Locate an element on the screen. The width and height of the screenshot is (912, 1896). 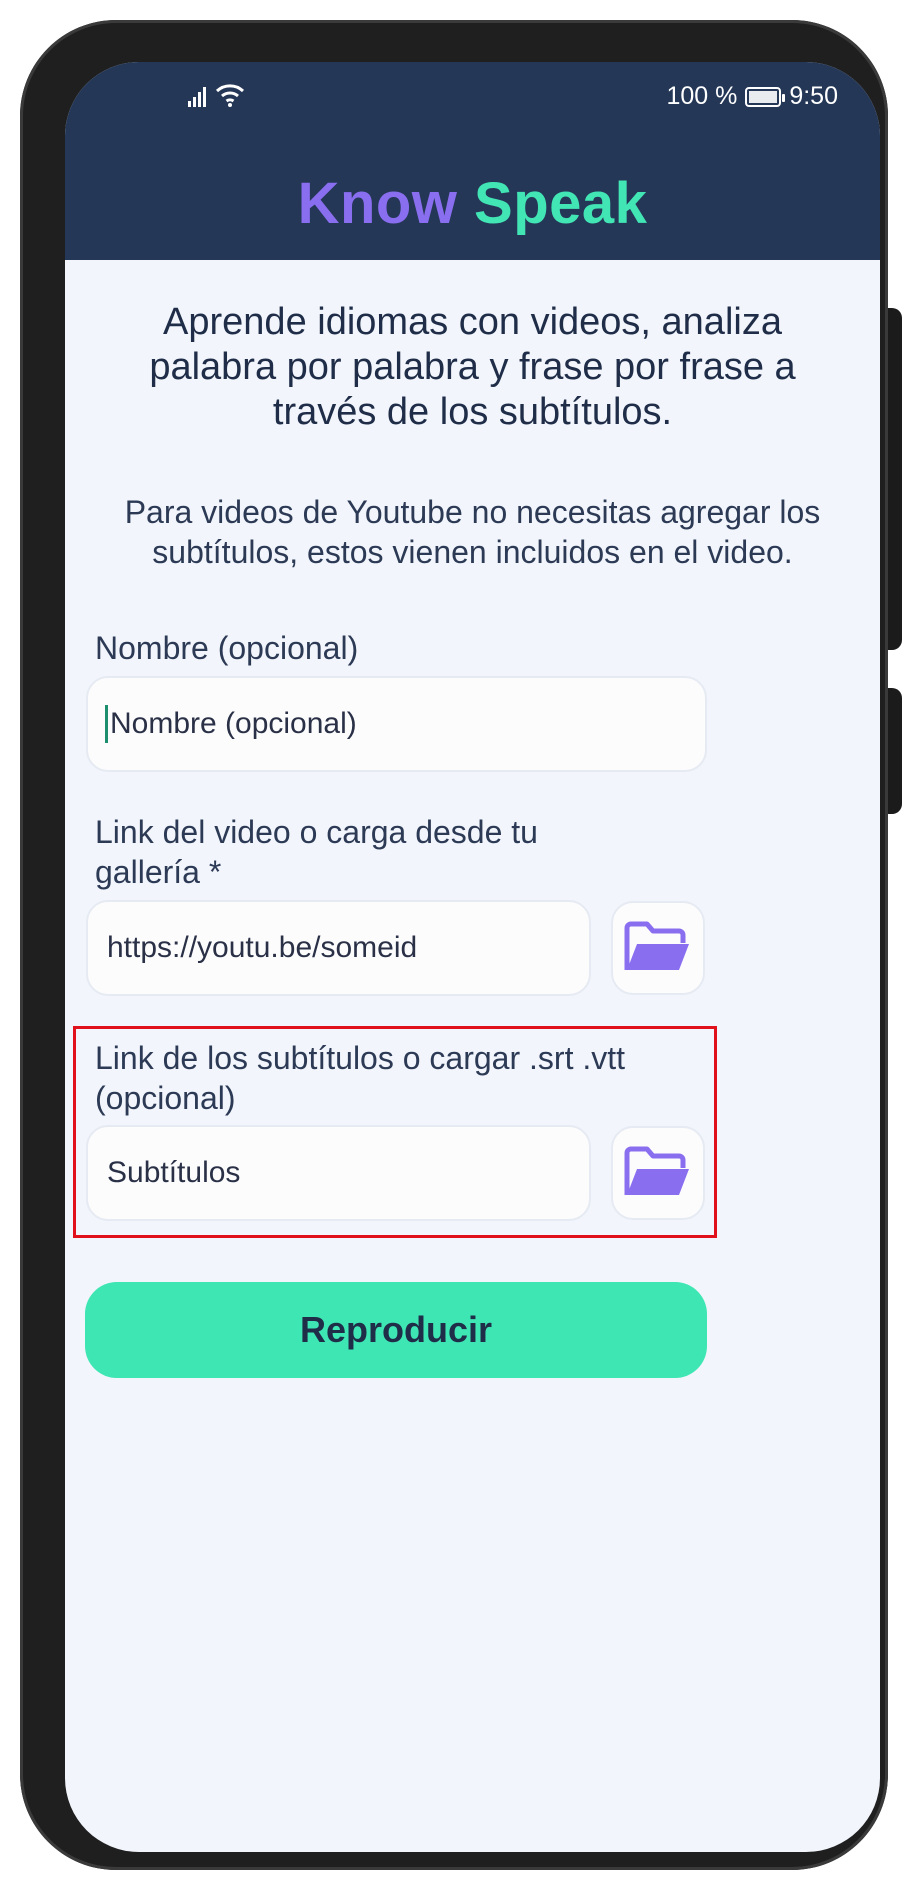
text-cursor is located at coordinates (106, 724).